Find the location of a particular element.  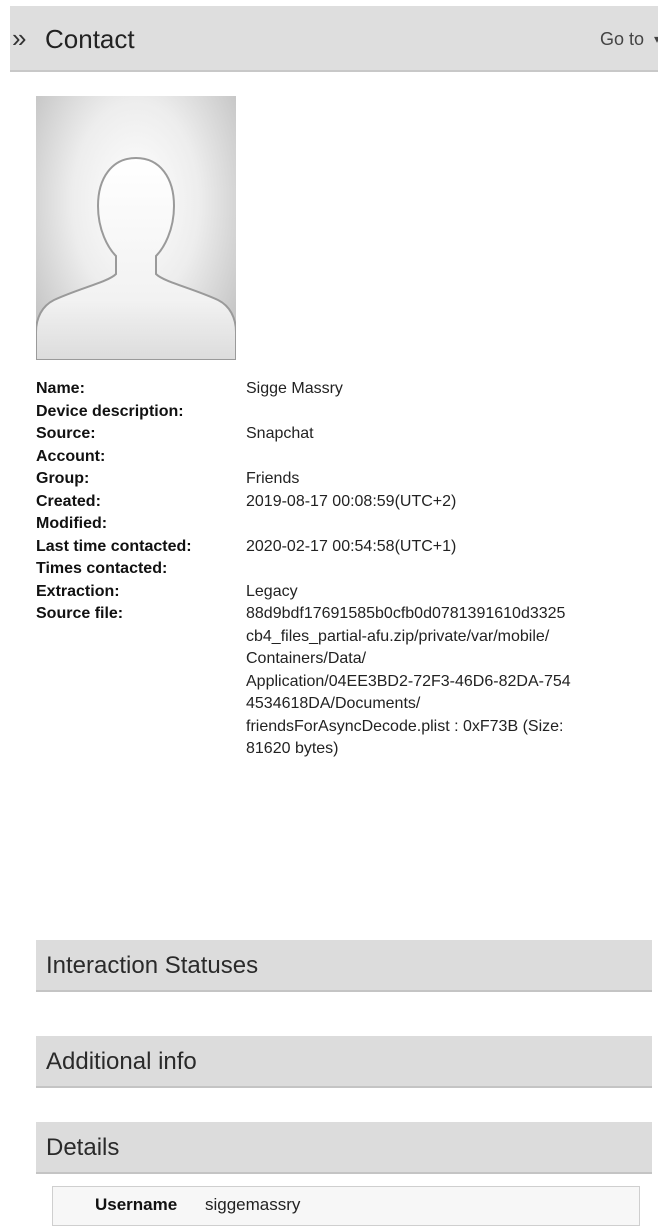

details-key-username: Username is located at coordinates (136, 1204).